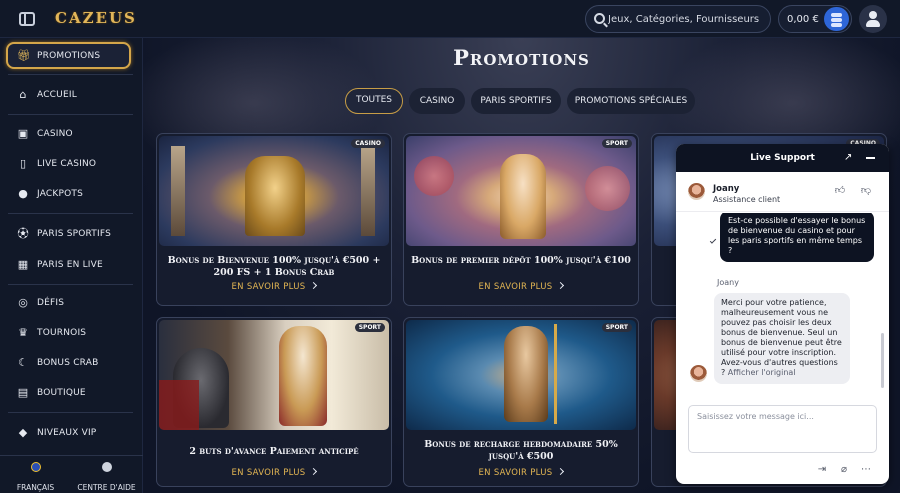 The height and width of the screenshot is (493, 900). Describe the element at coordinates (27, 19) in the screenshot. I see `sidebar-toggle-icon` at that location.